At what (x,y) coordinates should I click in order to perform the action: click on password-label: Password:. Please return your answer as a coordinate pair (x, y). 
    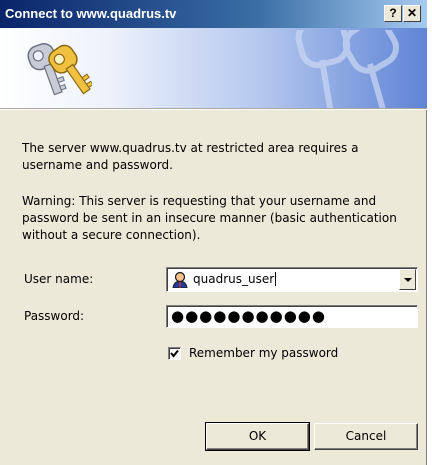
    Looking at the image, I should click on (54, 316).